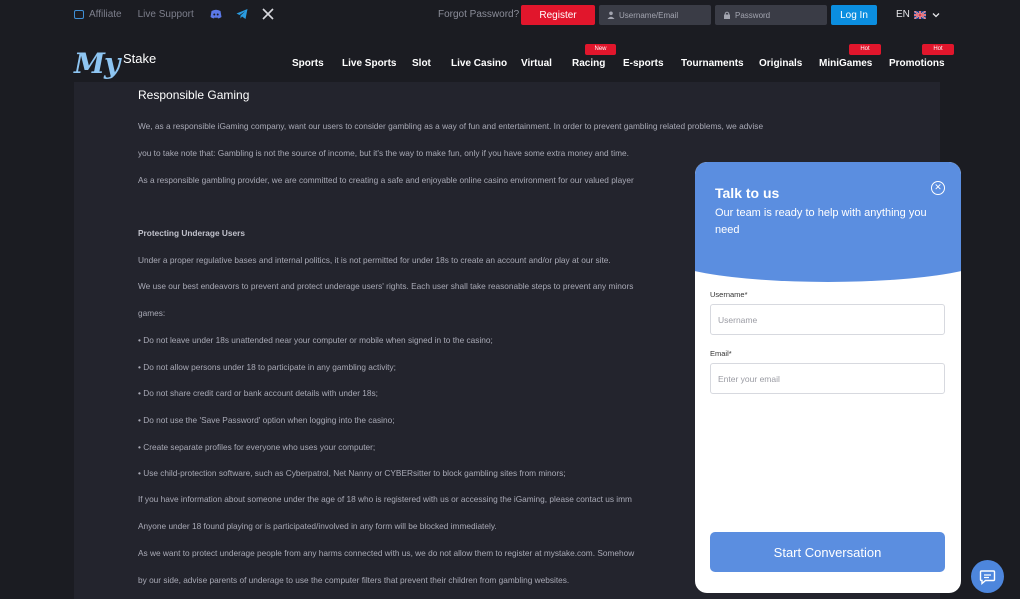  I want to click on username-label: Username*, so click(729, 294).